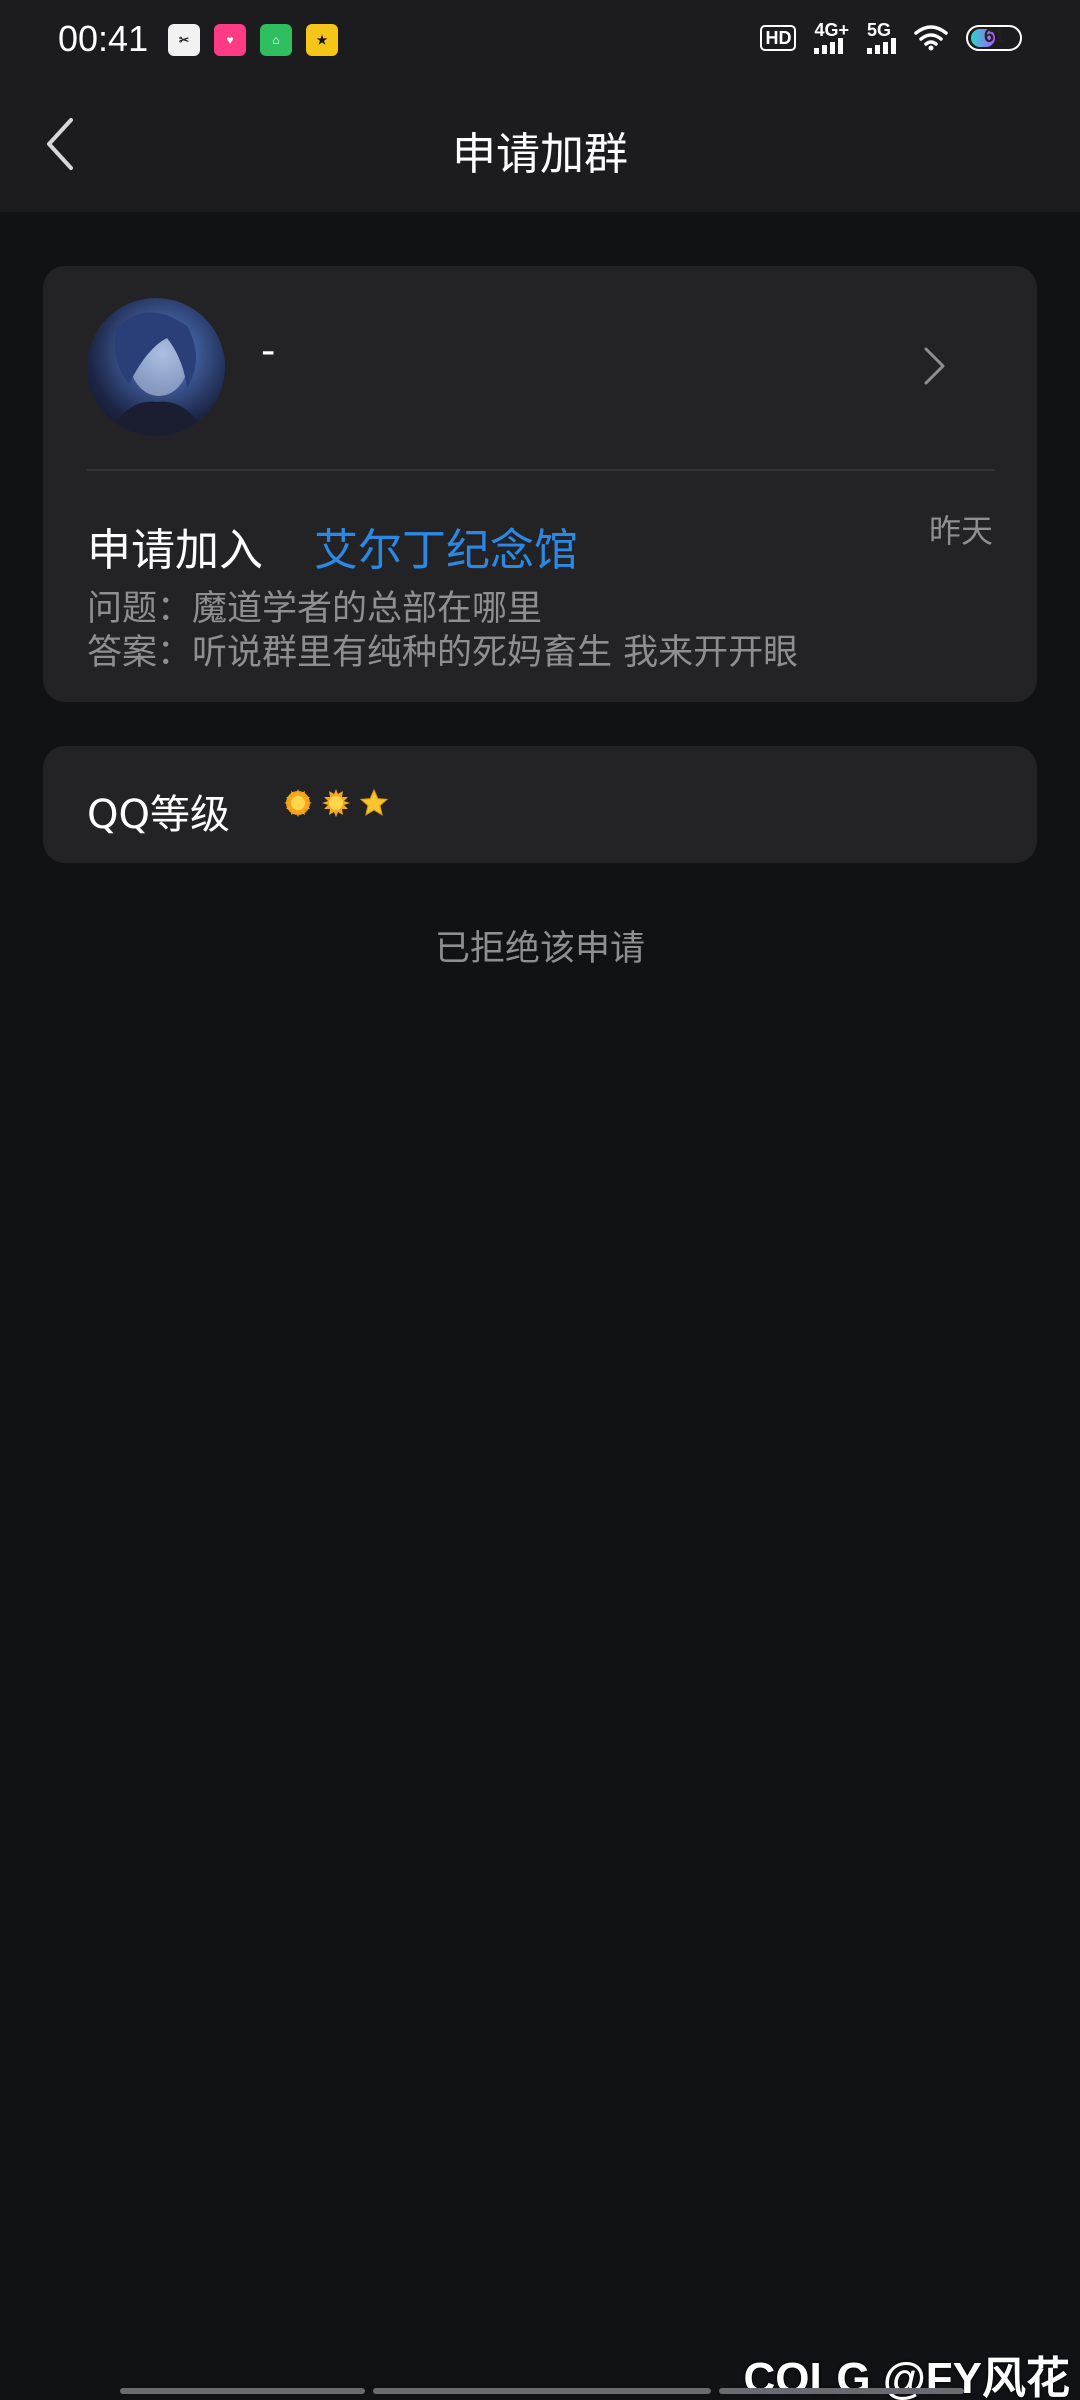 The image size is (1080, 2400). Describe the element at coordinates (175, 550) in the screenshot. I see `apply-label: 申请加入` at that location.